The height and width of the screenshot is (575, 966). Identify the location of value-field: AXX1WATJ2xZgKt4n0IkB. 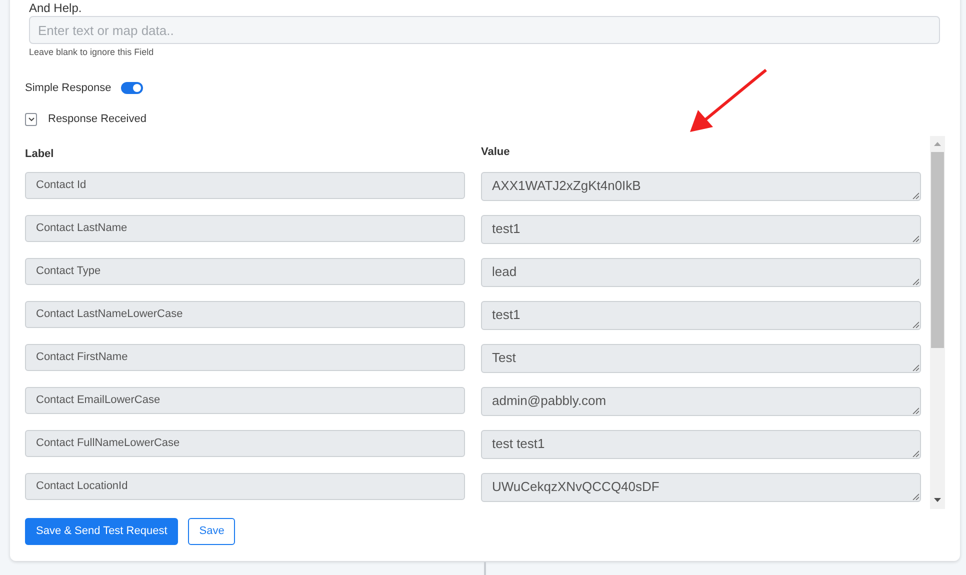
(701, 186).